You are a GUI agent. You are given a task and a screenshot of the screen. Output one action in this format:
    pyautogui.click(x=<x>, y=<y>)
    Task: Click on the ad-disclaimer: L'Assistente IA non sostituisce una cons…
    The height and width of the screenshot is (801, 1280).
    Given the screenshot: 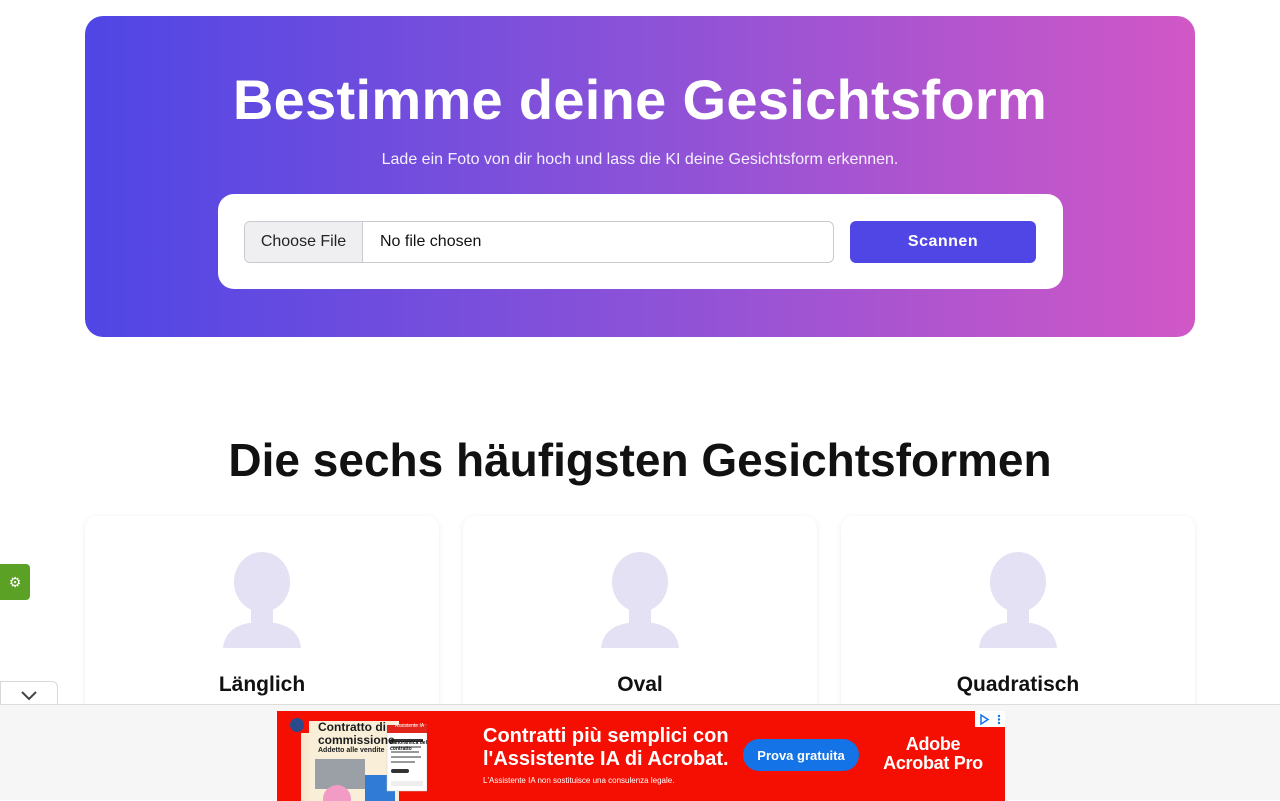 What is the action you would take?
    pyautogui.click(x=579, y=780)
    